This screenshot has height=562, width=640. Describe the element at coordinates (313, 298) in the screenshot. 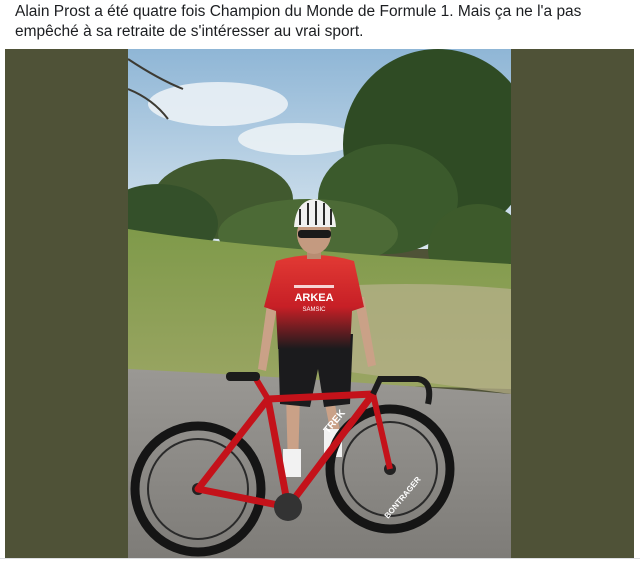

I see `jersey-brand: ARKEA` at that location.